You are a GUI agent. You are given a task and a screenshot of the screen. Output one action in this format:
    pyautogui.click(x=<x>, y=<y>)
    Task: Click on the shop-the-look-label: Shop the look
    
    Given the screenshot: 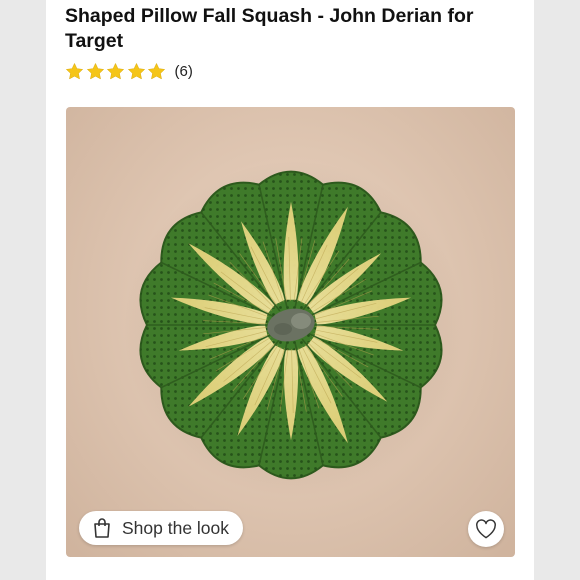 What is the action you would take?
    pyautogui.click(x=176, y=527)
    